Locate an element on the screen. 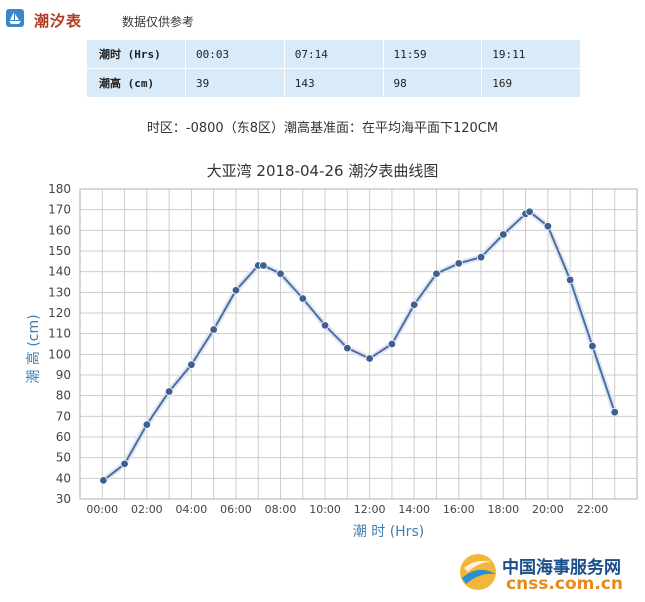 This screenshot has height=602, width=645. x-tick-label: 14:00 is located at coordinates (414, 509).